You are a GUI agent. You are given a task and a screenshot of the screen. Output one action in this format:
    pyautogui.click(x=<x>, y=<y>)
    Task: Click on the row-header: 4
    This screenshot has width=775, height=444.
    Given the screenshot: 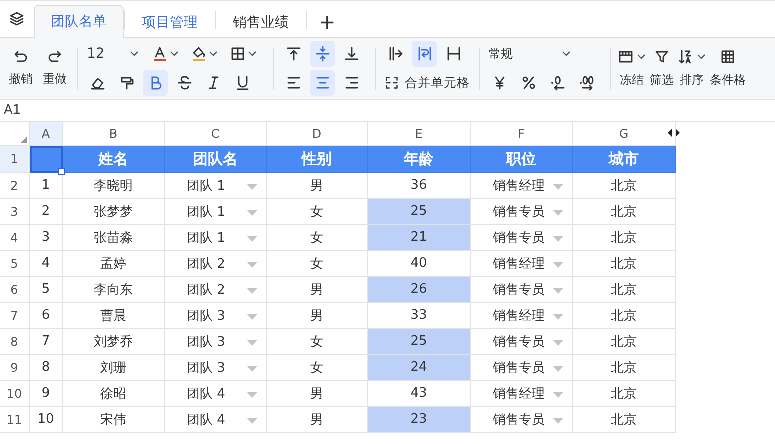 What is the action you would take?
    pyautogui.click(x=15, y=238)
    